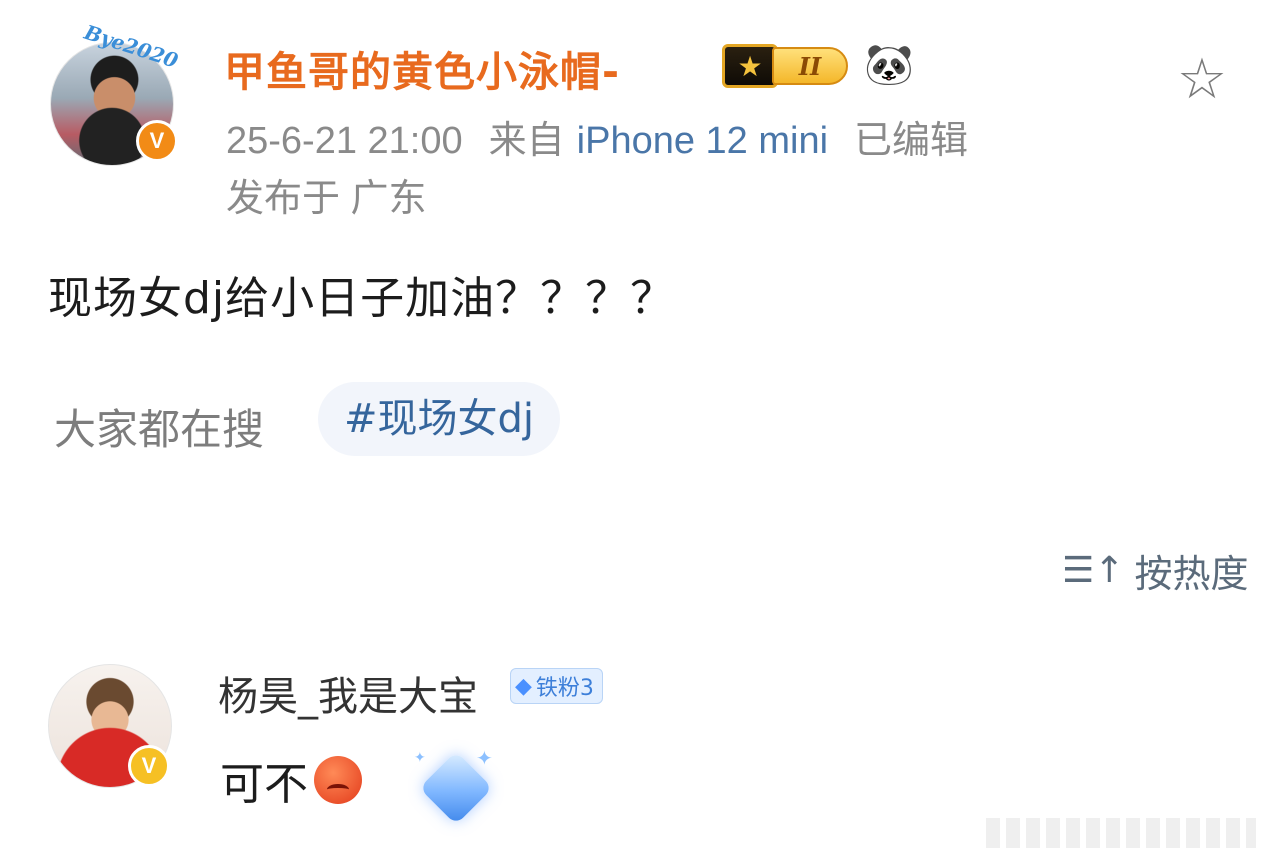 Image resolution: width=1280 pixels, height=868 pixels. Describe the element at coordinates (159, 429) in the screenshot. I see `trending-search-label: 大家都在搜` at that location.